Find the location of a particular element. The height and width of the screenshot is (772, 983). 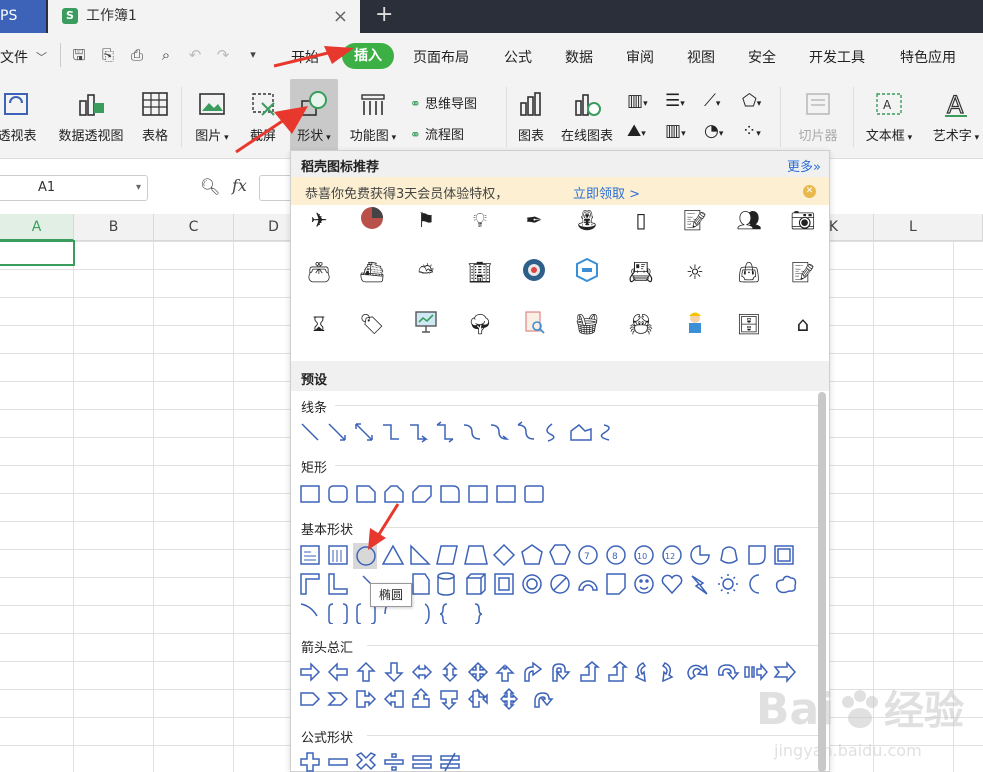

online-chart-label: 在线图表 is located at coordinates (586, 136).